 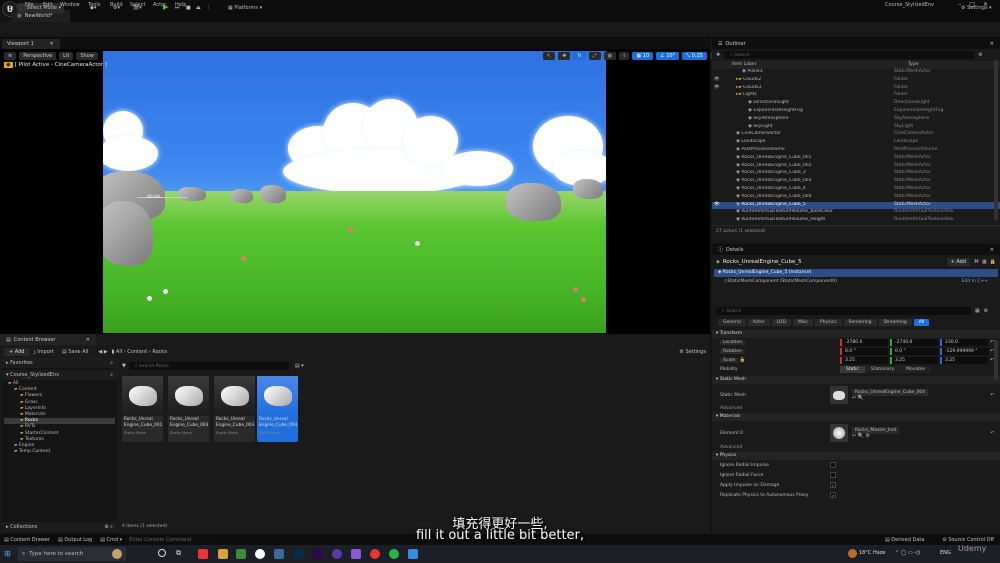 What do you see at coordinates (48, 339) in the screenshot?
I see `content-browser-tab: ▤ Content Browser ✕` at bounding box center [48, 339].